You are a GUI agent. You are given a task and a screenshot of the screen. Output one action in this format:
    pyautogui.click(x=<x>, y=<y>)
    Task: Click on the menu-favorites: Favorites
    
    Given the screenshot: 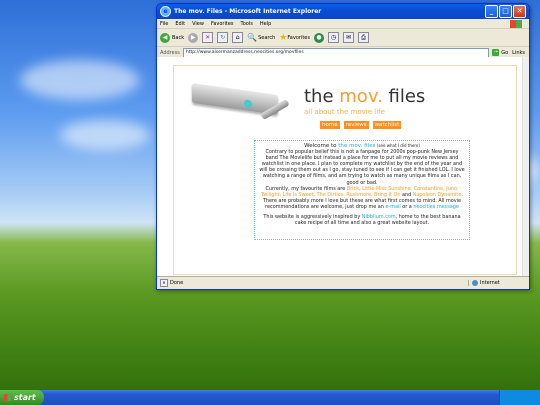 What is the action you would take?
    pyautogui.click(x=222, y=24)
    